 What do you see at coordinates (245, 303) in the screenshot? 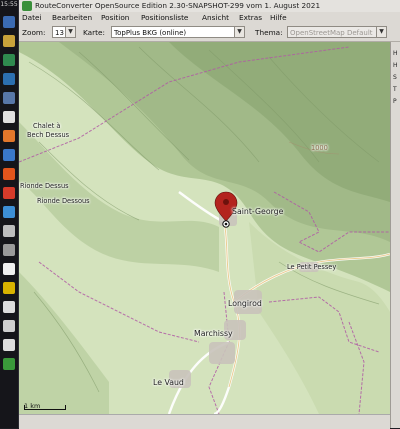
I see `place-longirod: Longirod` at bounding box center [245, 303].